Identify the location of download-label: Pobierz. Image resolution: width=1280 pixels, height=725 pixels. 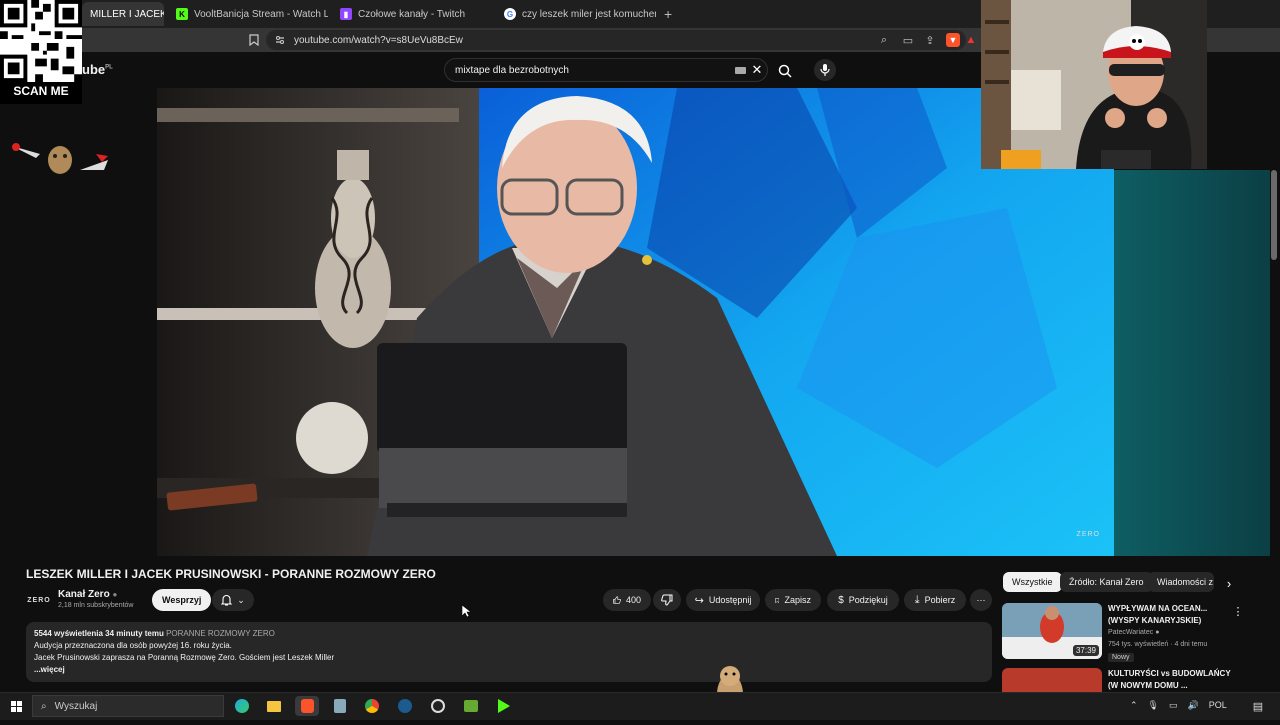
(940, 600).